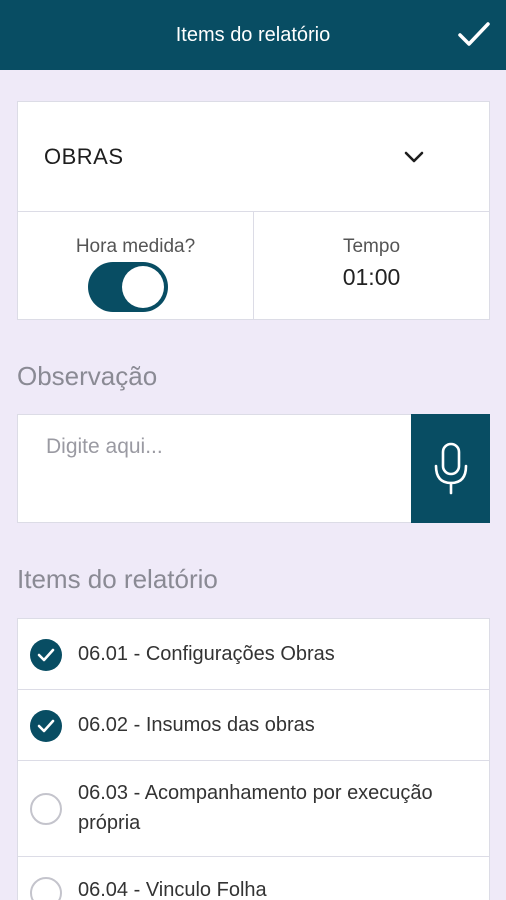 The height and width of the screenshot is (900, 506). I want to click on chevron-down-icon, so click(414, 157).